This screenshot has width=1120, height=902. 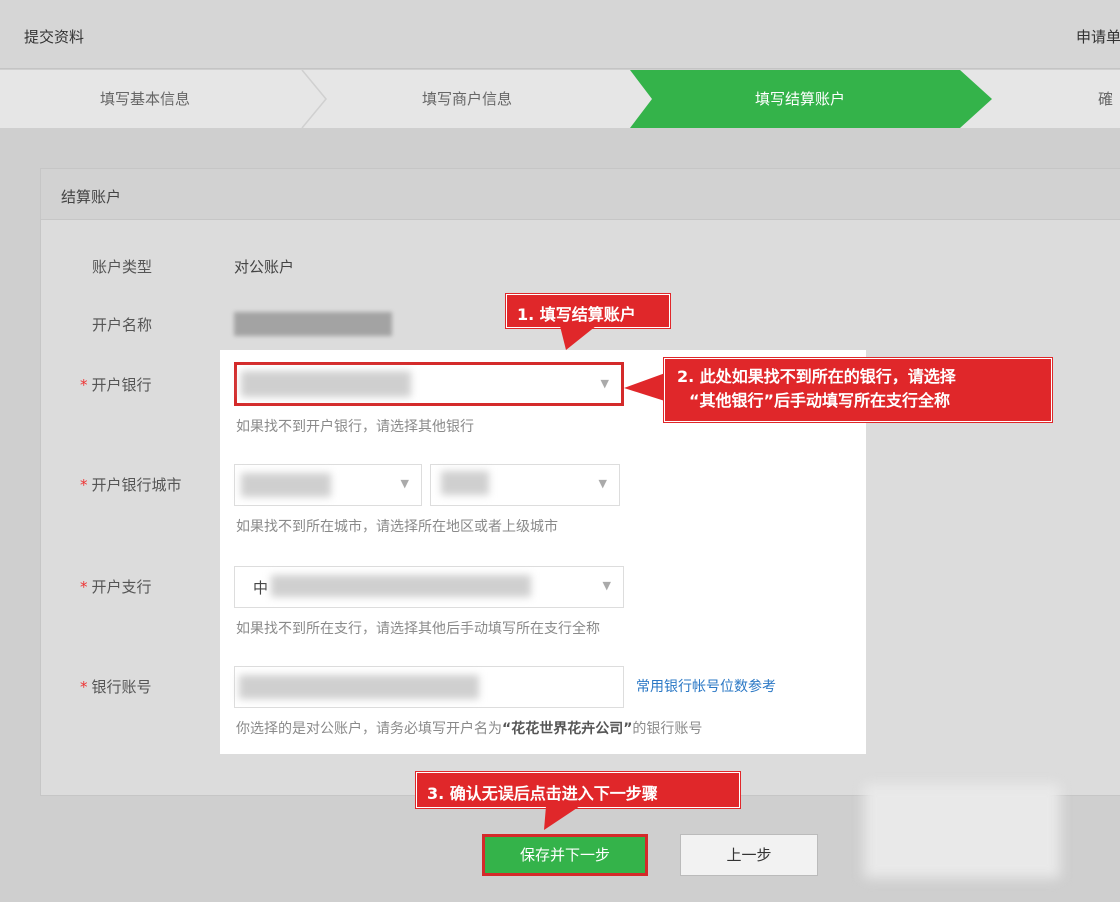 I want to click on step-merchant-info: 填写商户信息, so click(x=467, y=99).